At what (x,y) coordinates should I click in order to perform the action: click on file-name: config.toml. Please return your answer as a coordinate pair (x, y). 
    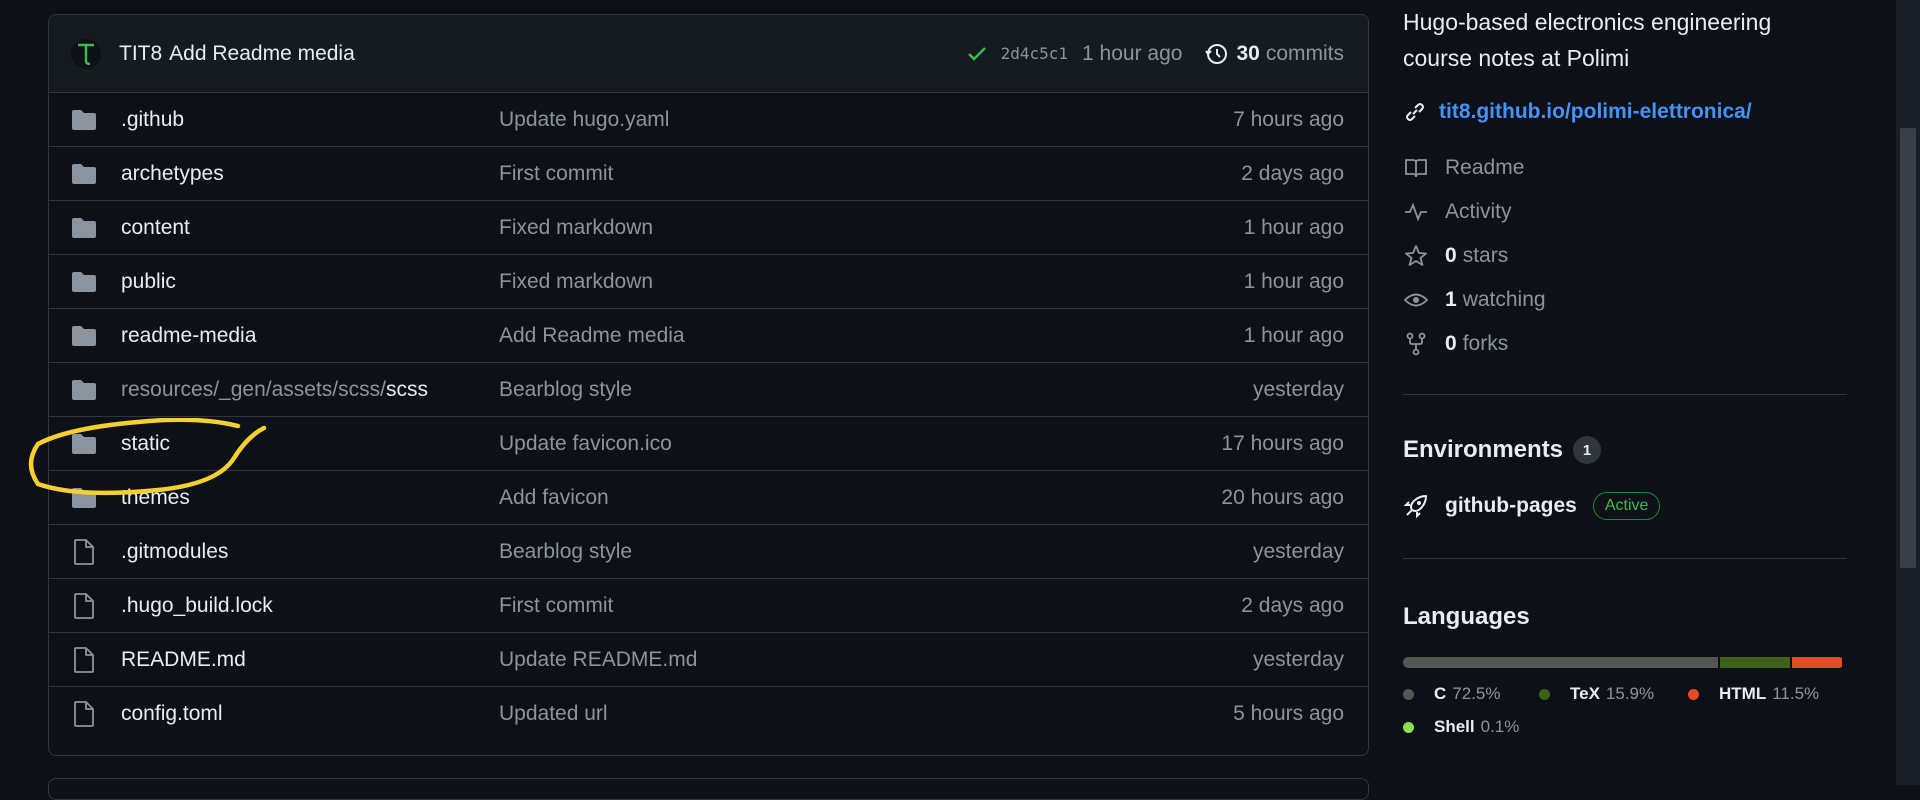
    Looking at the image, I should click on (172, 713).